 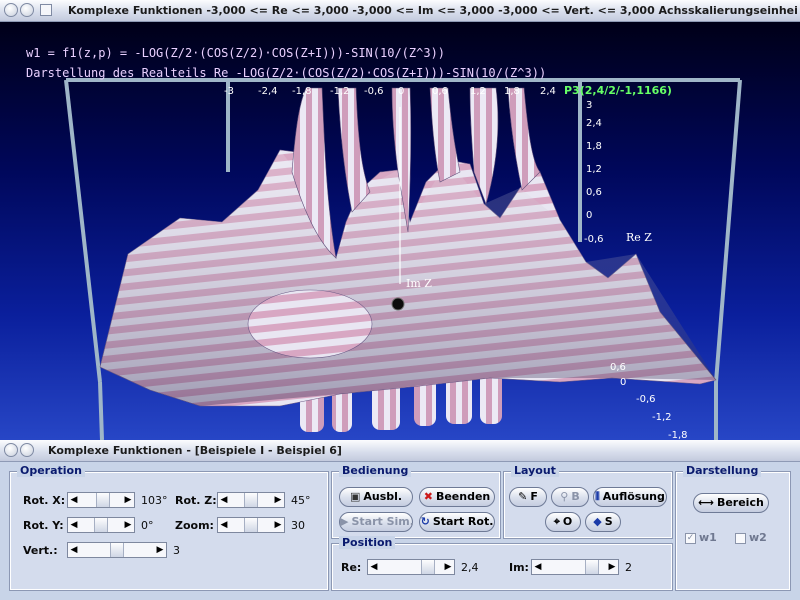 I want to click on top-tick: 0,6, so click(x=440, y=91).